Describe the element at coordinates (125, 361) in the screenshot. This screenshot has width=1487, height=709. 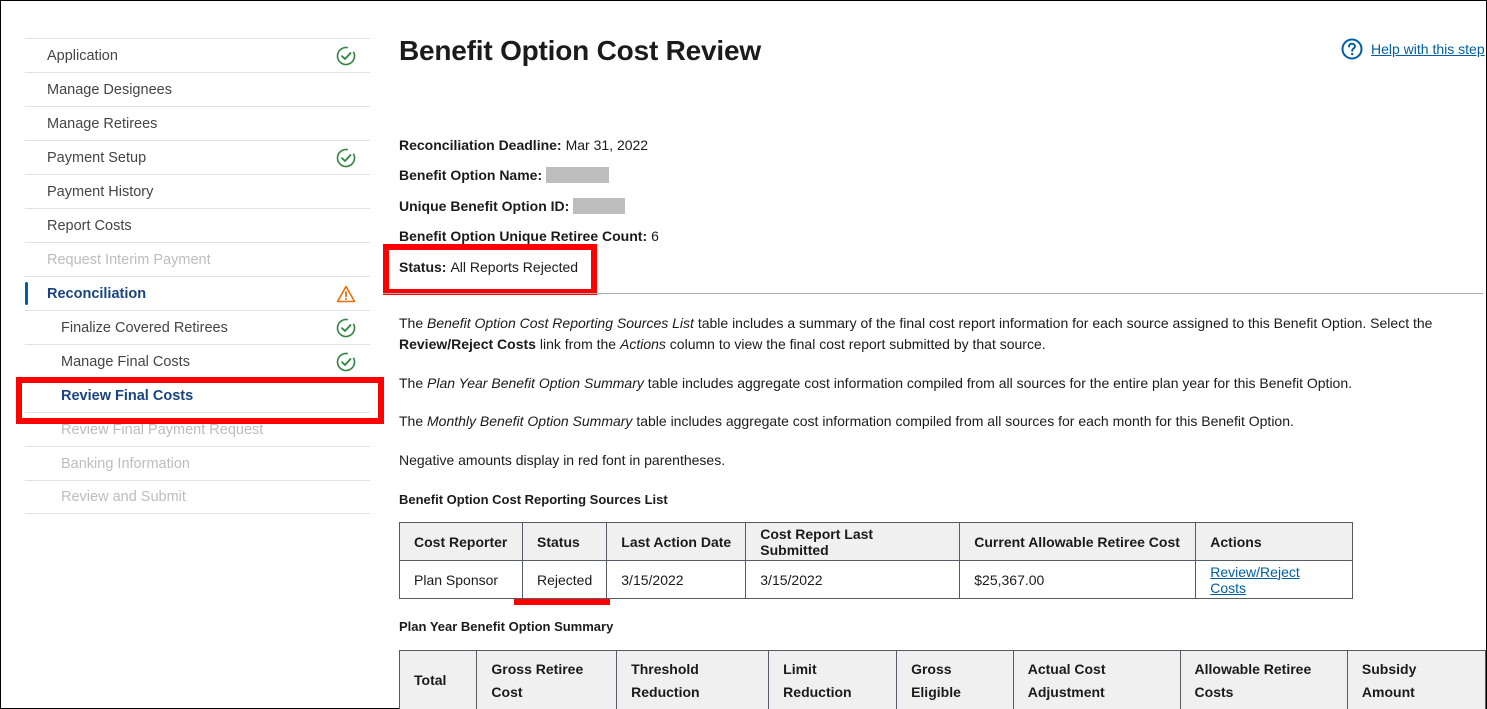
I see `sidebar-item-label: Manage Final Costs` at that location.